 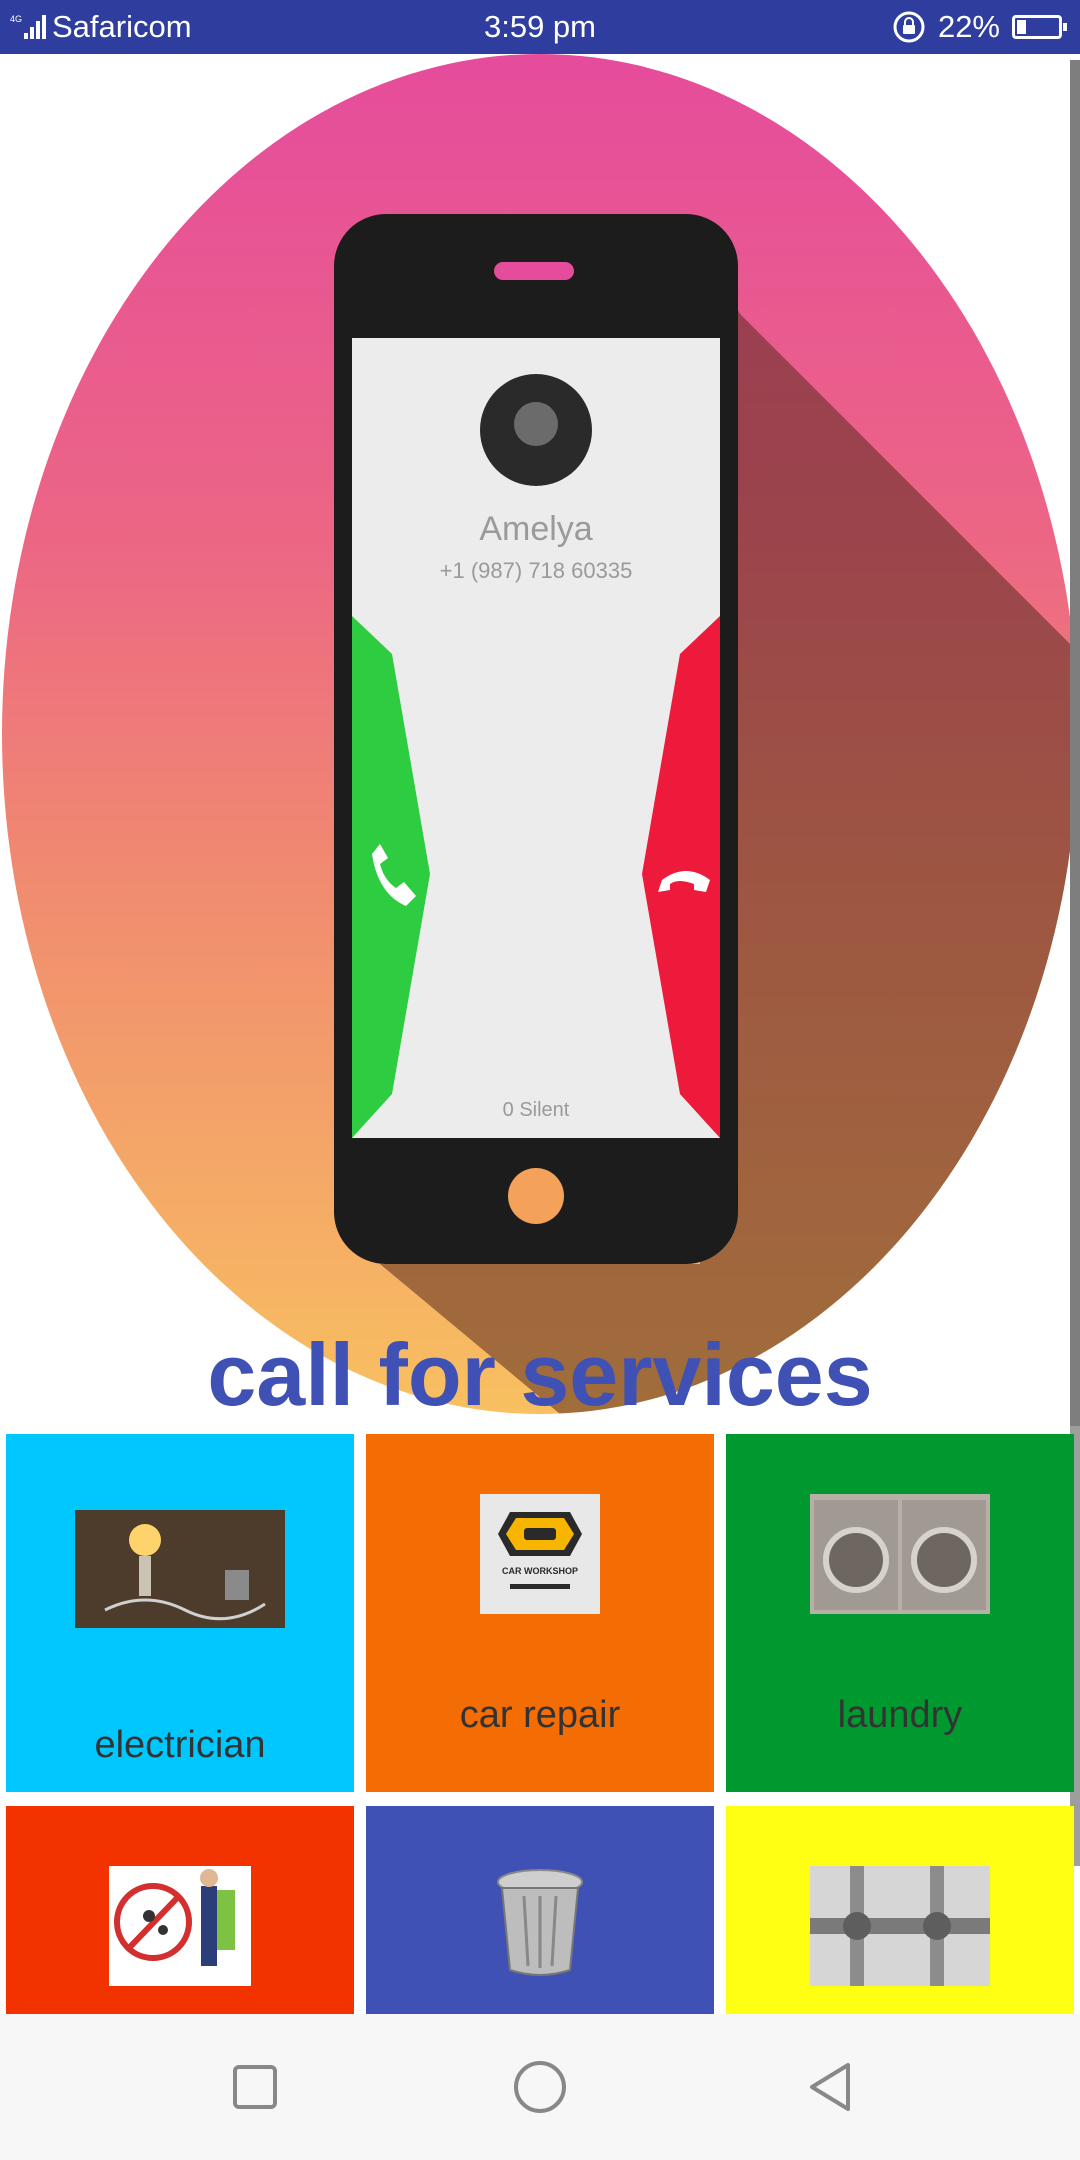 I want to click on service-tile-pest-control, so click(x=180, y=1910).